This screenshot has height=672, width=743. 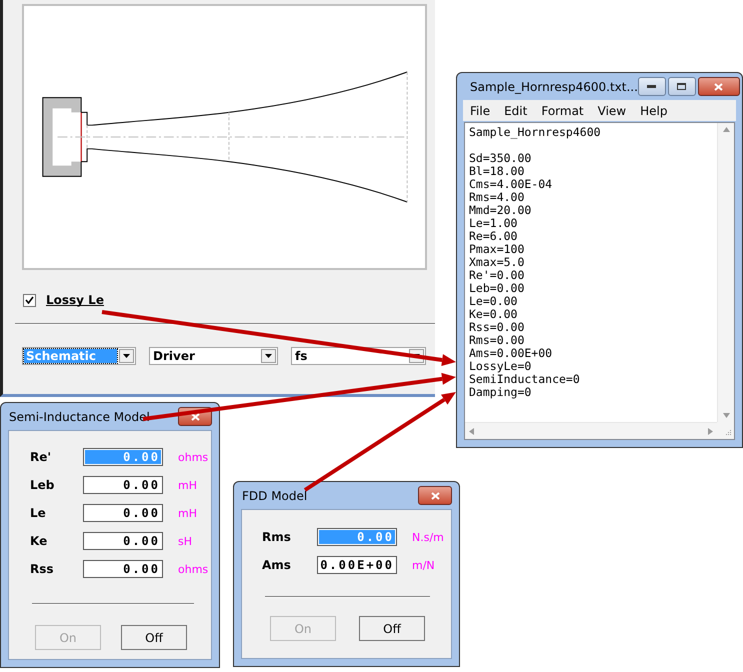 I want to click on unit-label: sH, so click(x=186, y=541).